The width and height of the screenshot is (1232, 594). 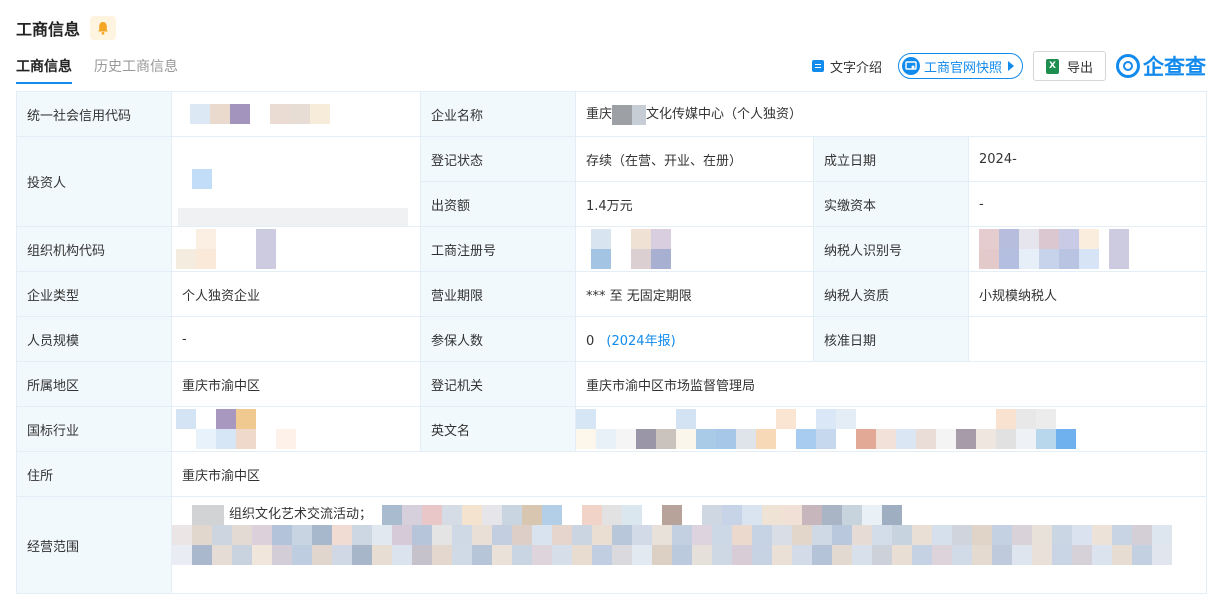 I want to click on reg-status-value: 存续（在营、开业、在册）, so click(x=694, y=159).